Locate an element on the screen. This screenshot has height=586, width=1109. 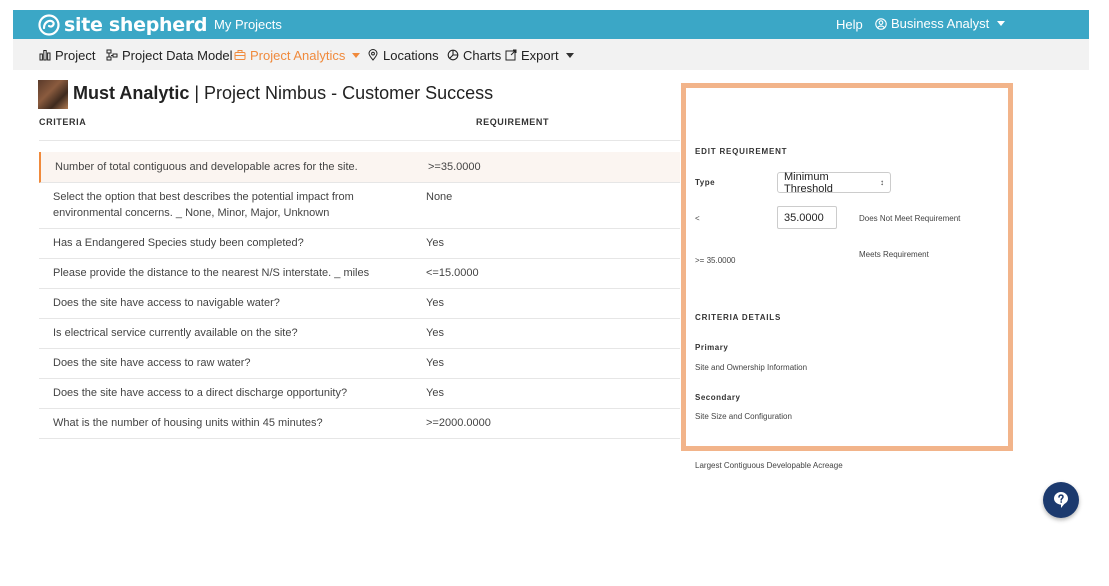
page-title-project: | Project Nimbus - Customer Success is located at coordinates (341, 93).